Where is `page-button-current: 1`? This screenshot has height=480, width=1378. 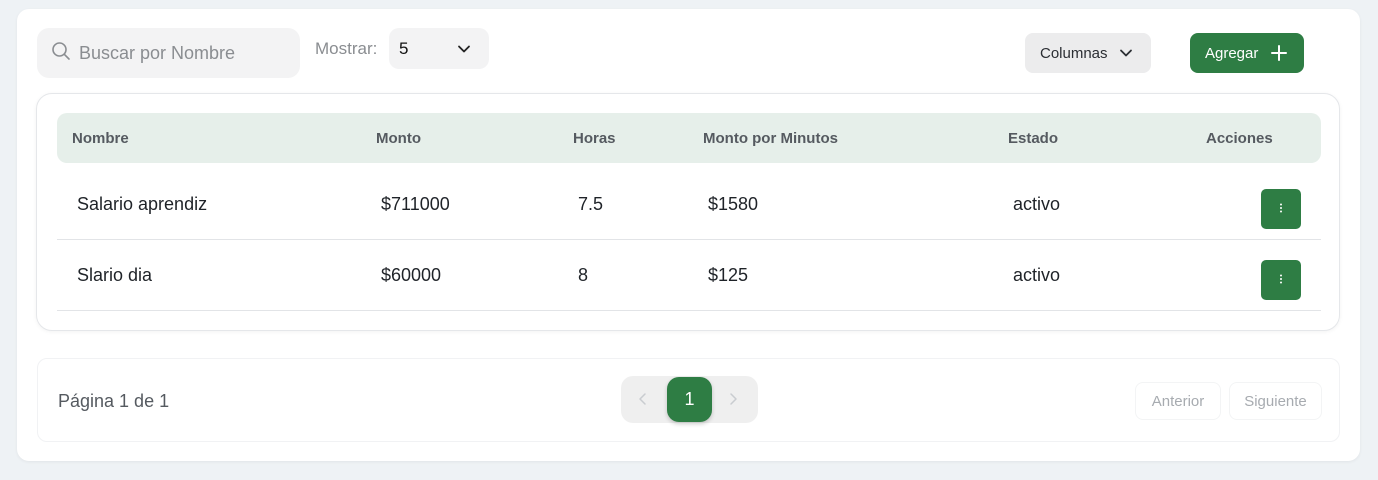
page-button-current: 1 is located at coordinates (689, 399).